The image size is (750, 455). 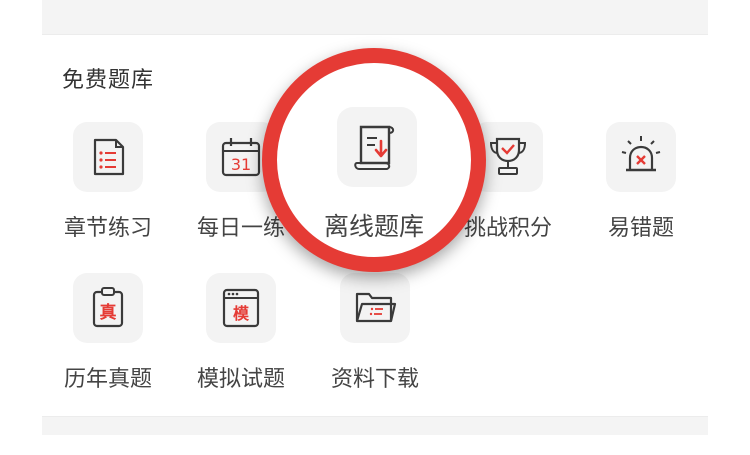 What do you see at coordinates (375, 348) in the screenshot?
I see `tile-material-download: 资料下载` at bounding box center [375, 348].